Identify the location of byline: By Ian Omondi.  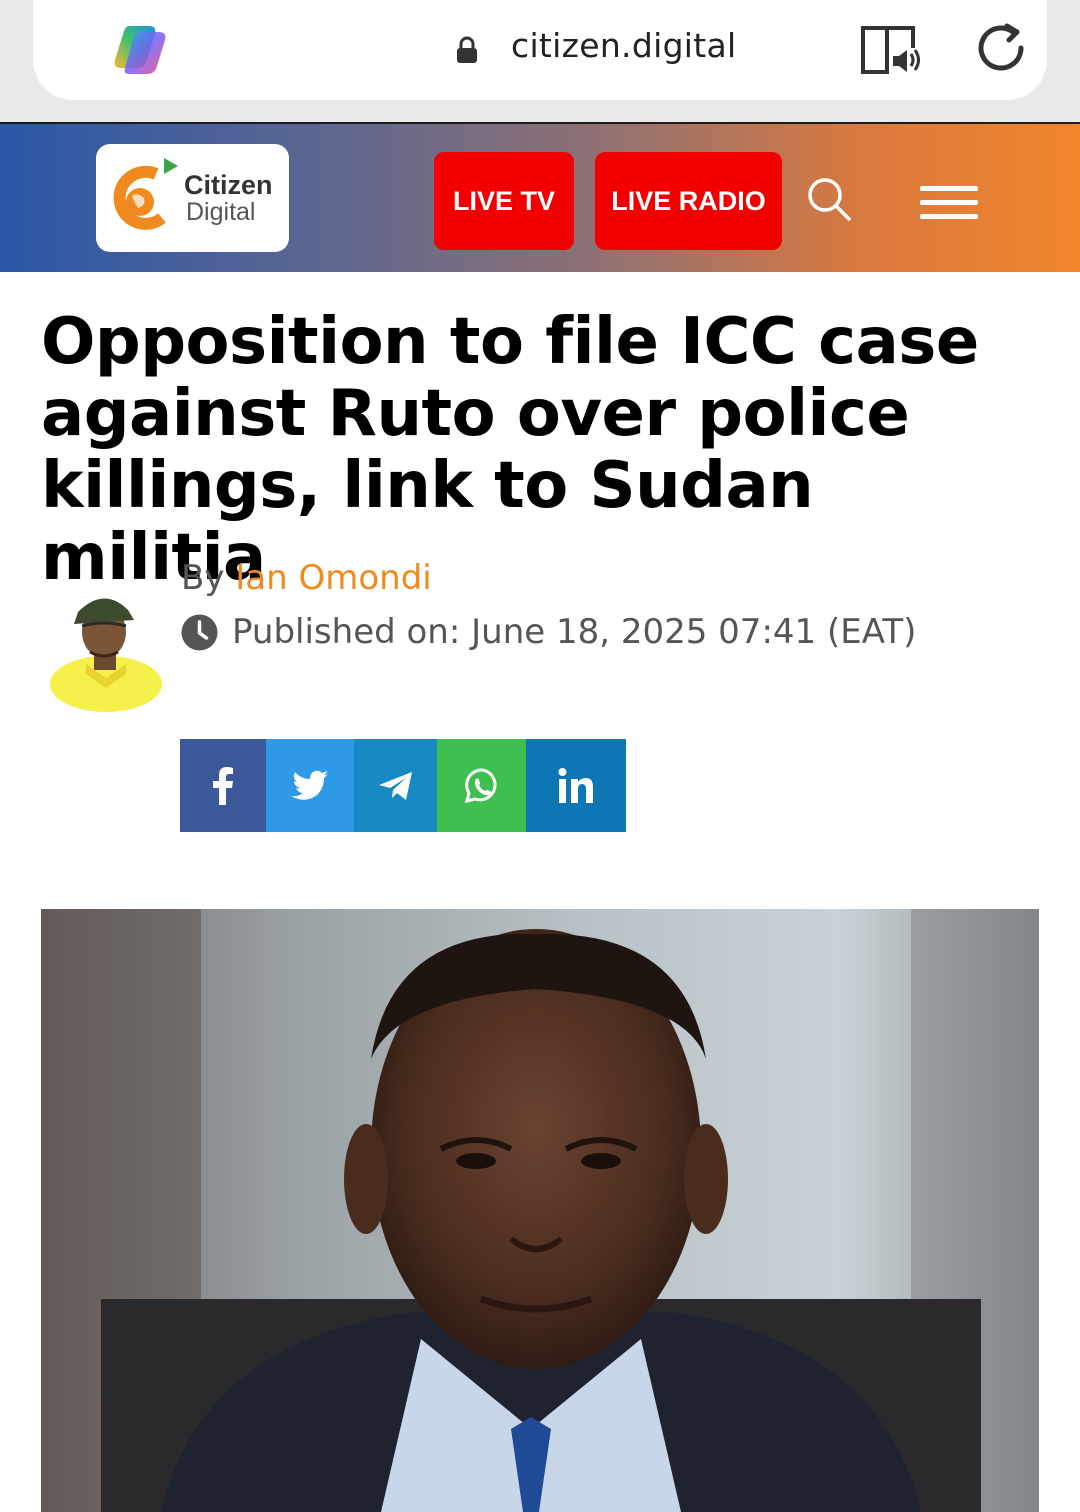
(306, 578).